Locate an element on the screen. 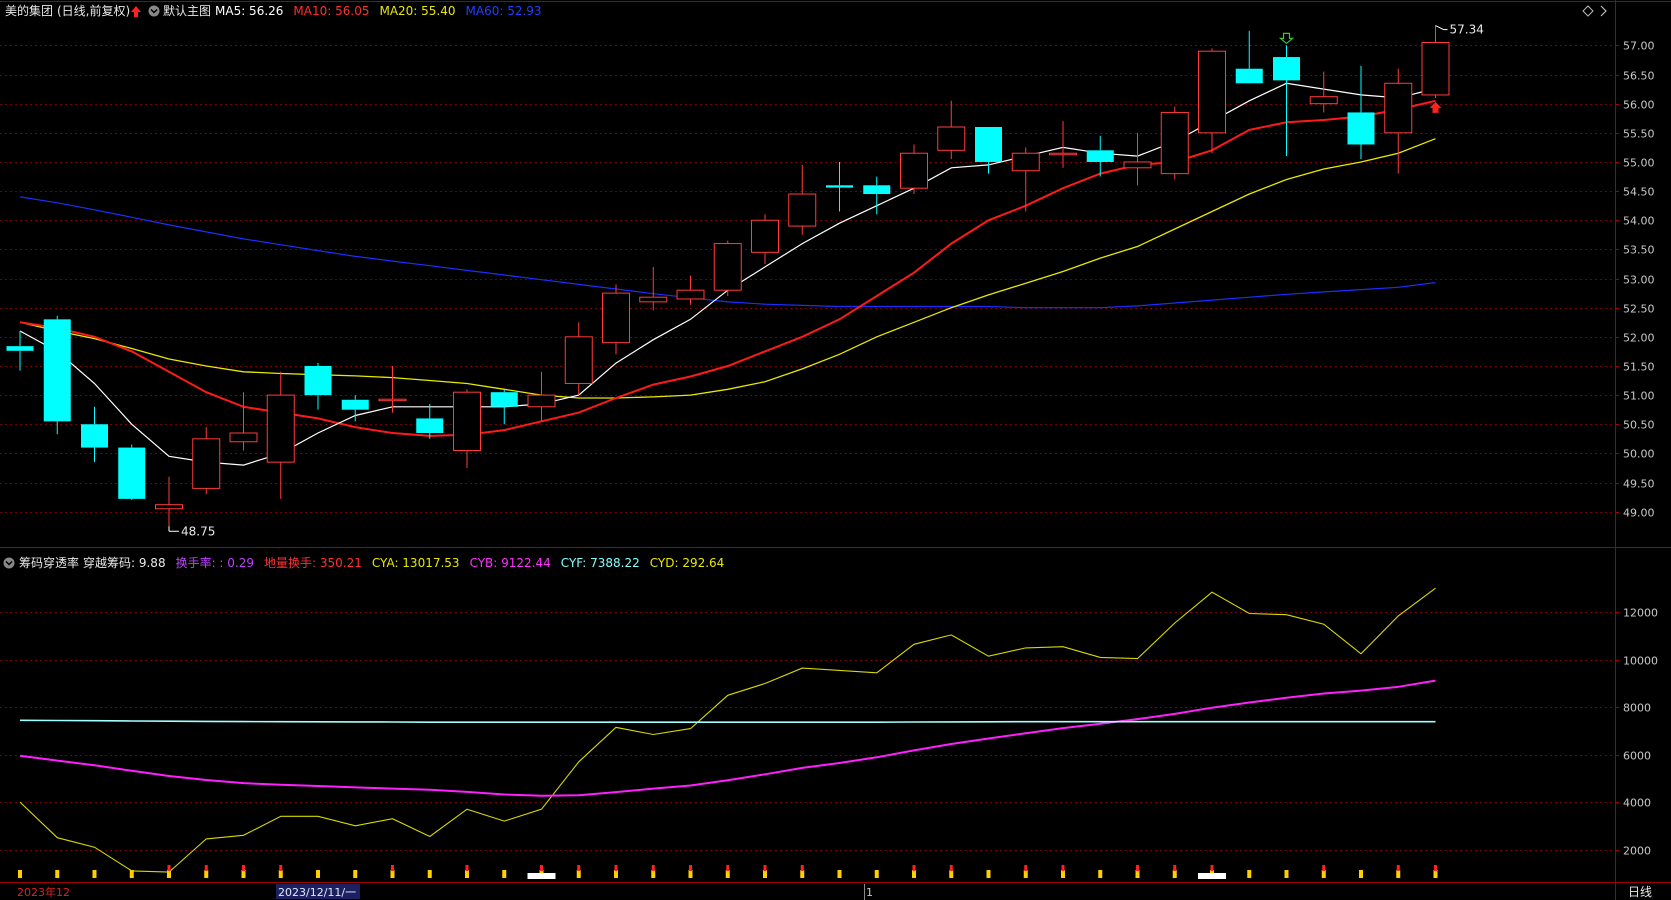  template-label: 默认主图 is located at coordinates (187, 10).